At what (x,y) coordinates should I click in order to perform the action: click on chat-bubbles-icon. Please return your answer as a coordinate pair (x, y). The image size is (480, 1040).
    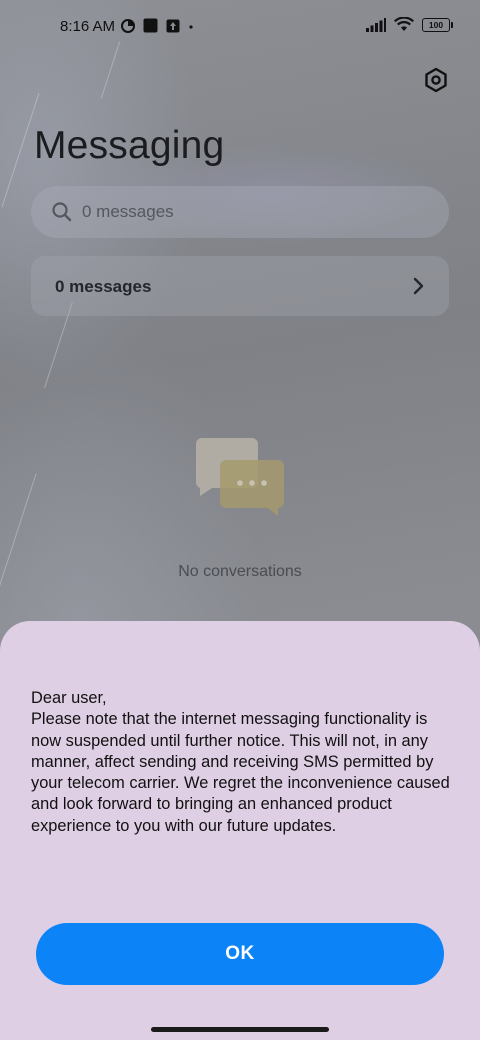
    Looking at the image, I should click on (239, 477).